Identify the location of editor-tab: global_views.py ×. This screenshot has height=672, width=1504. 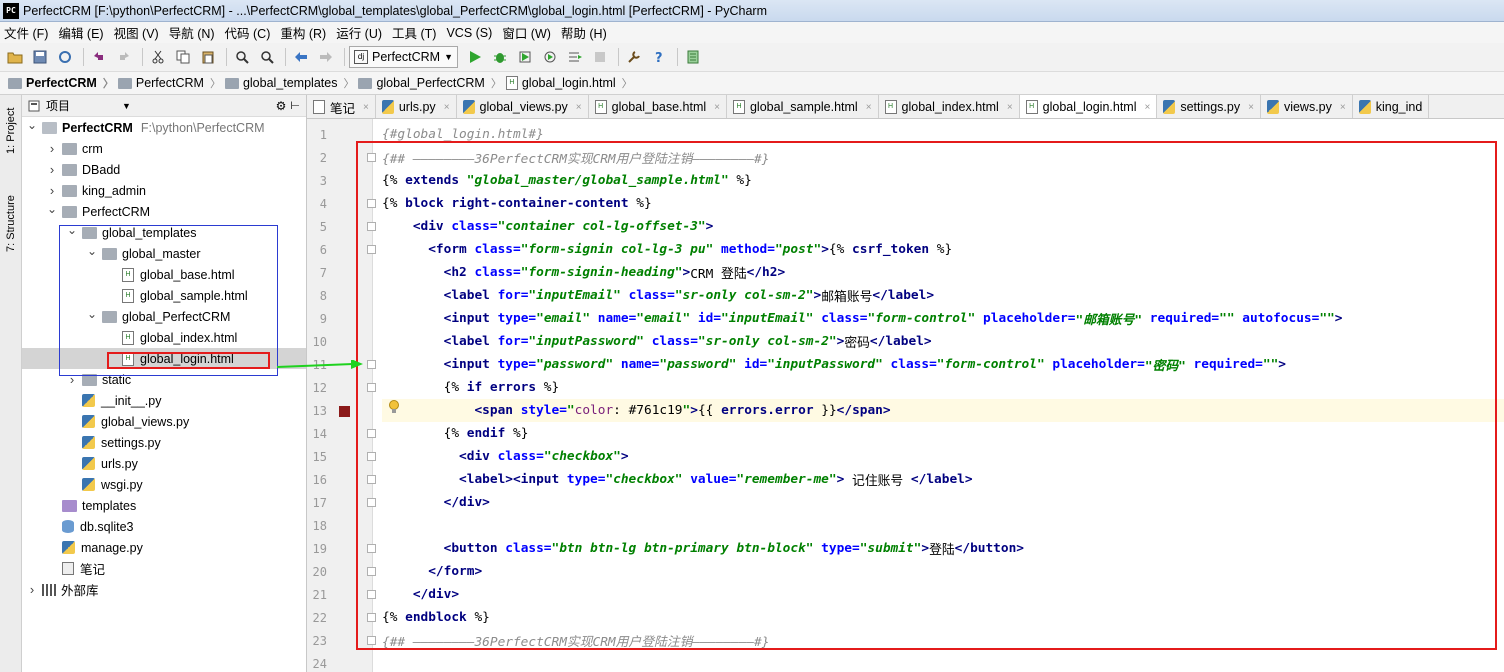
(523, 106).